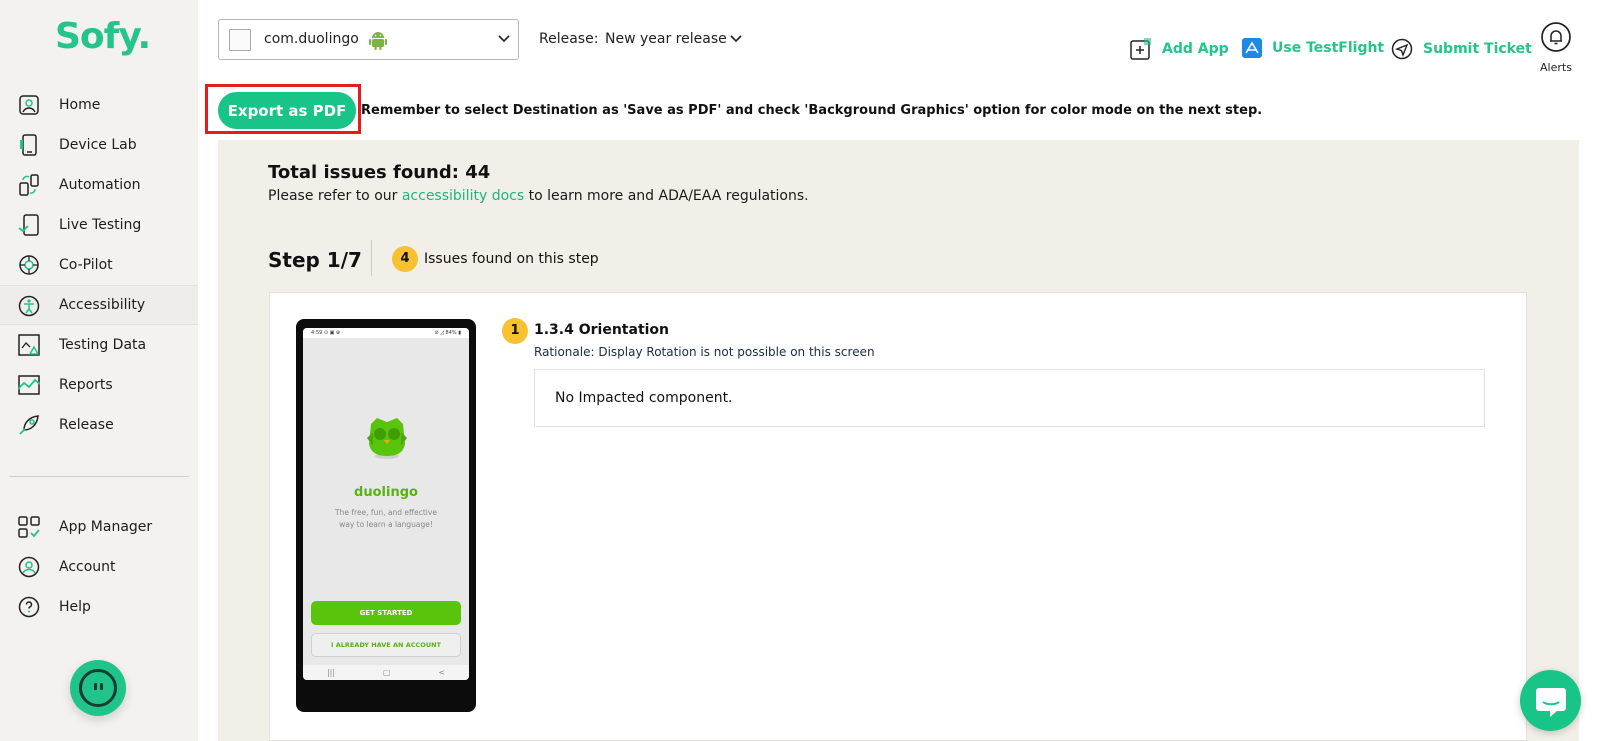 This screenshot has width=1600, height=741. I want to click on sidebar-item-label: Account, so click(87, 567).